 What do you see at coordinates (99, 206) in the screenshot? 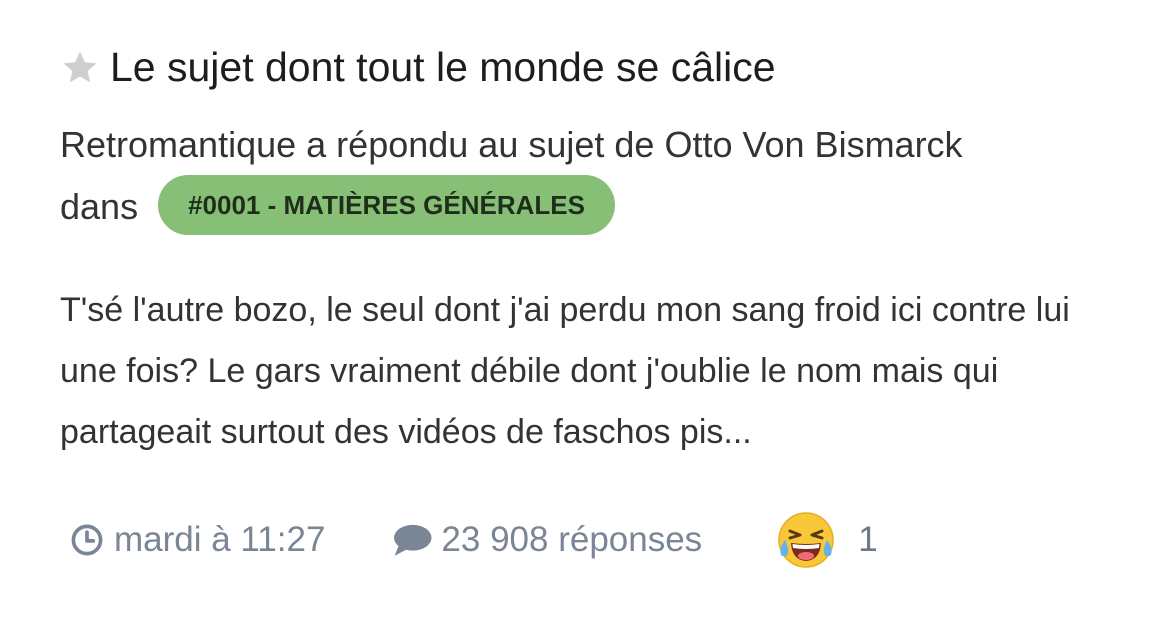
I see `in-text: dans` at bounding box center [99, 206].